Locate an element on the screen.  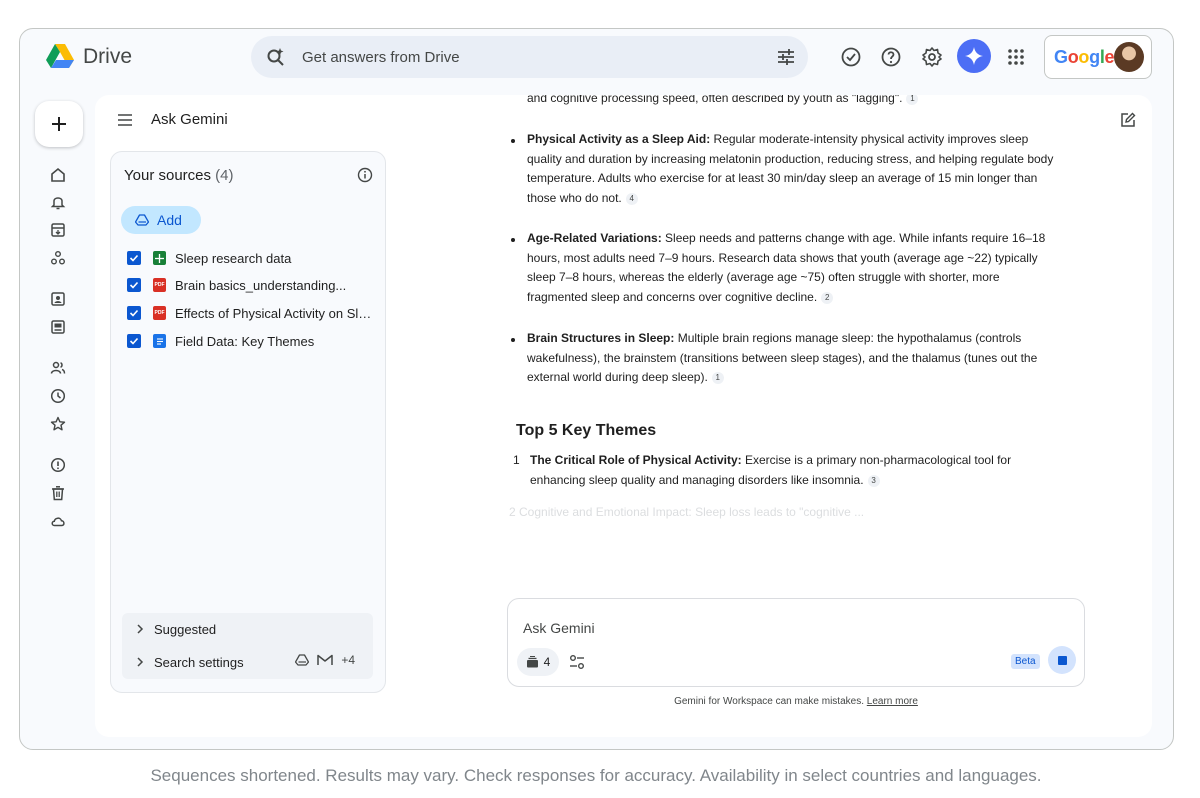
source-item: Field Data: Key Themes is located at coordinates (252, 341).